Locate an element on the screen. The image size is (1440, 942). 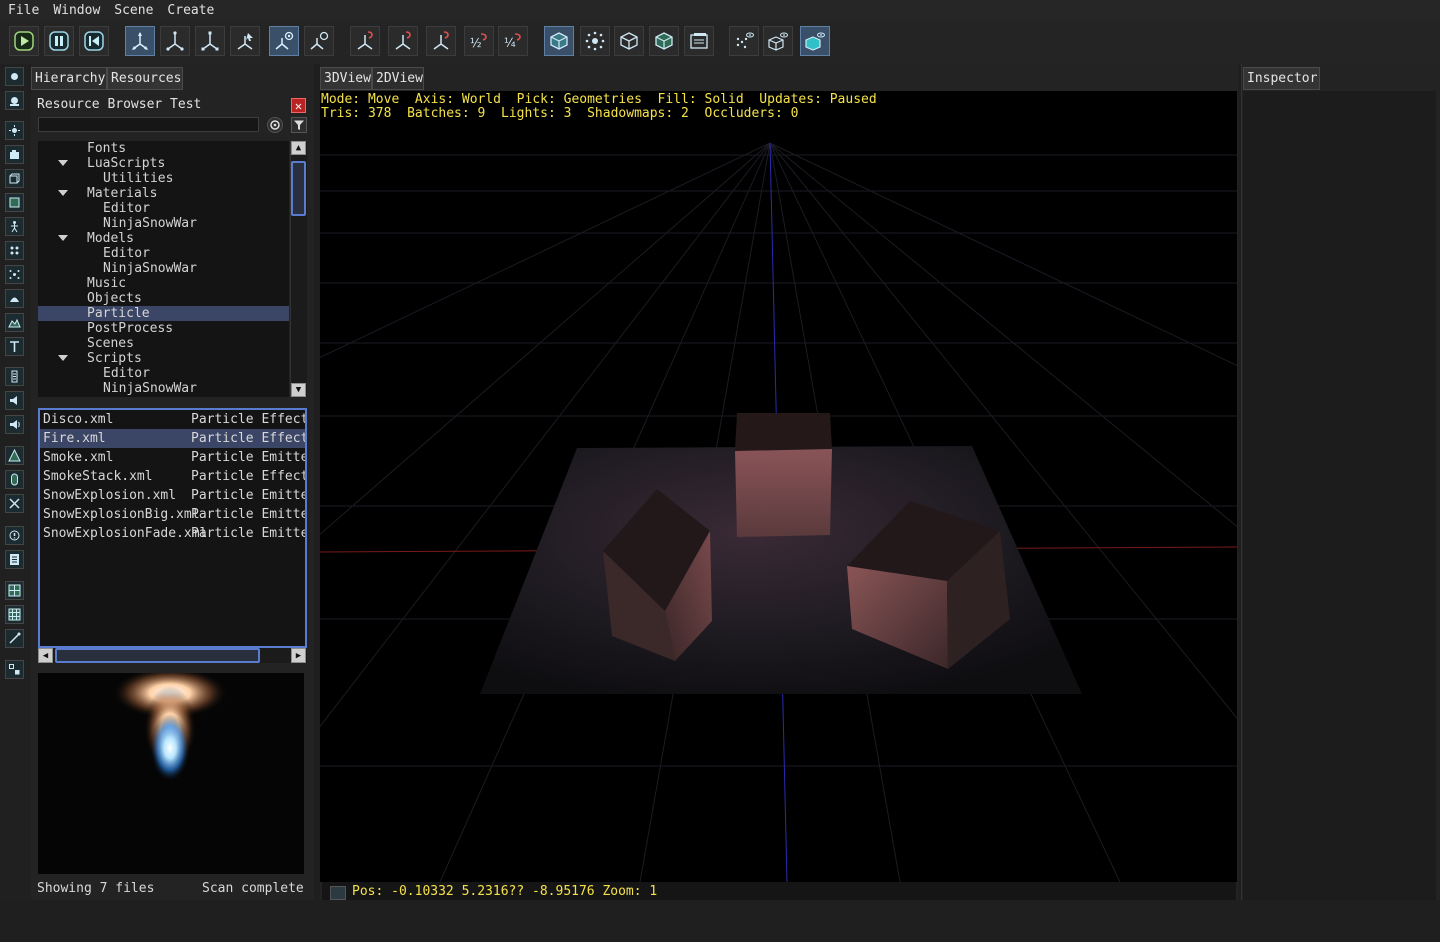
create-navigation-mesh-button is located at coordinates (14, 455).